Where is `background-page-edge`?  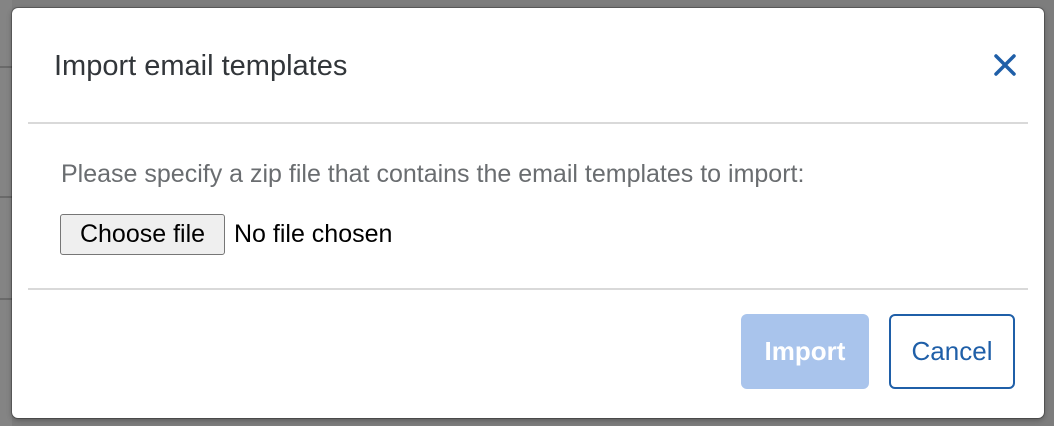 background-page-edge is located at coordinates (6, 213).